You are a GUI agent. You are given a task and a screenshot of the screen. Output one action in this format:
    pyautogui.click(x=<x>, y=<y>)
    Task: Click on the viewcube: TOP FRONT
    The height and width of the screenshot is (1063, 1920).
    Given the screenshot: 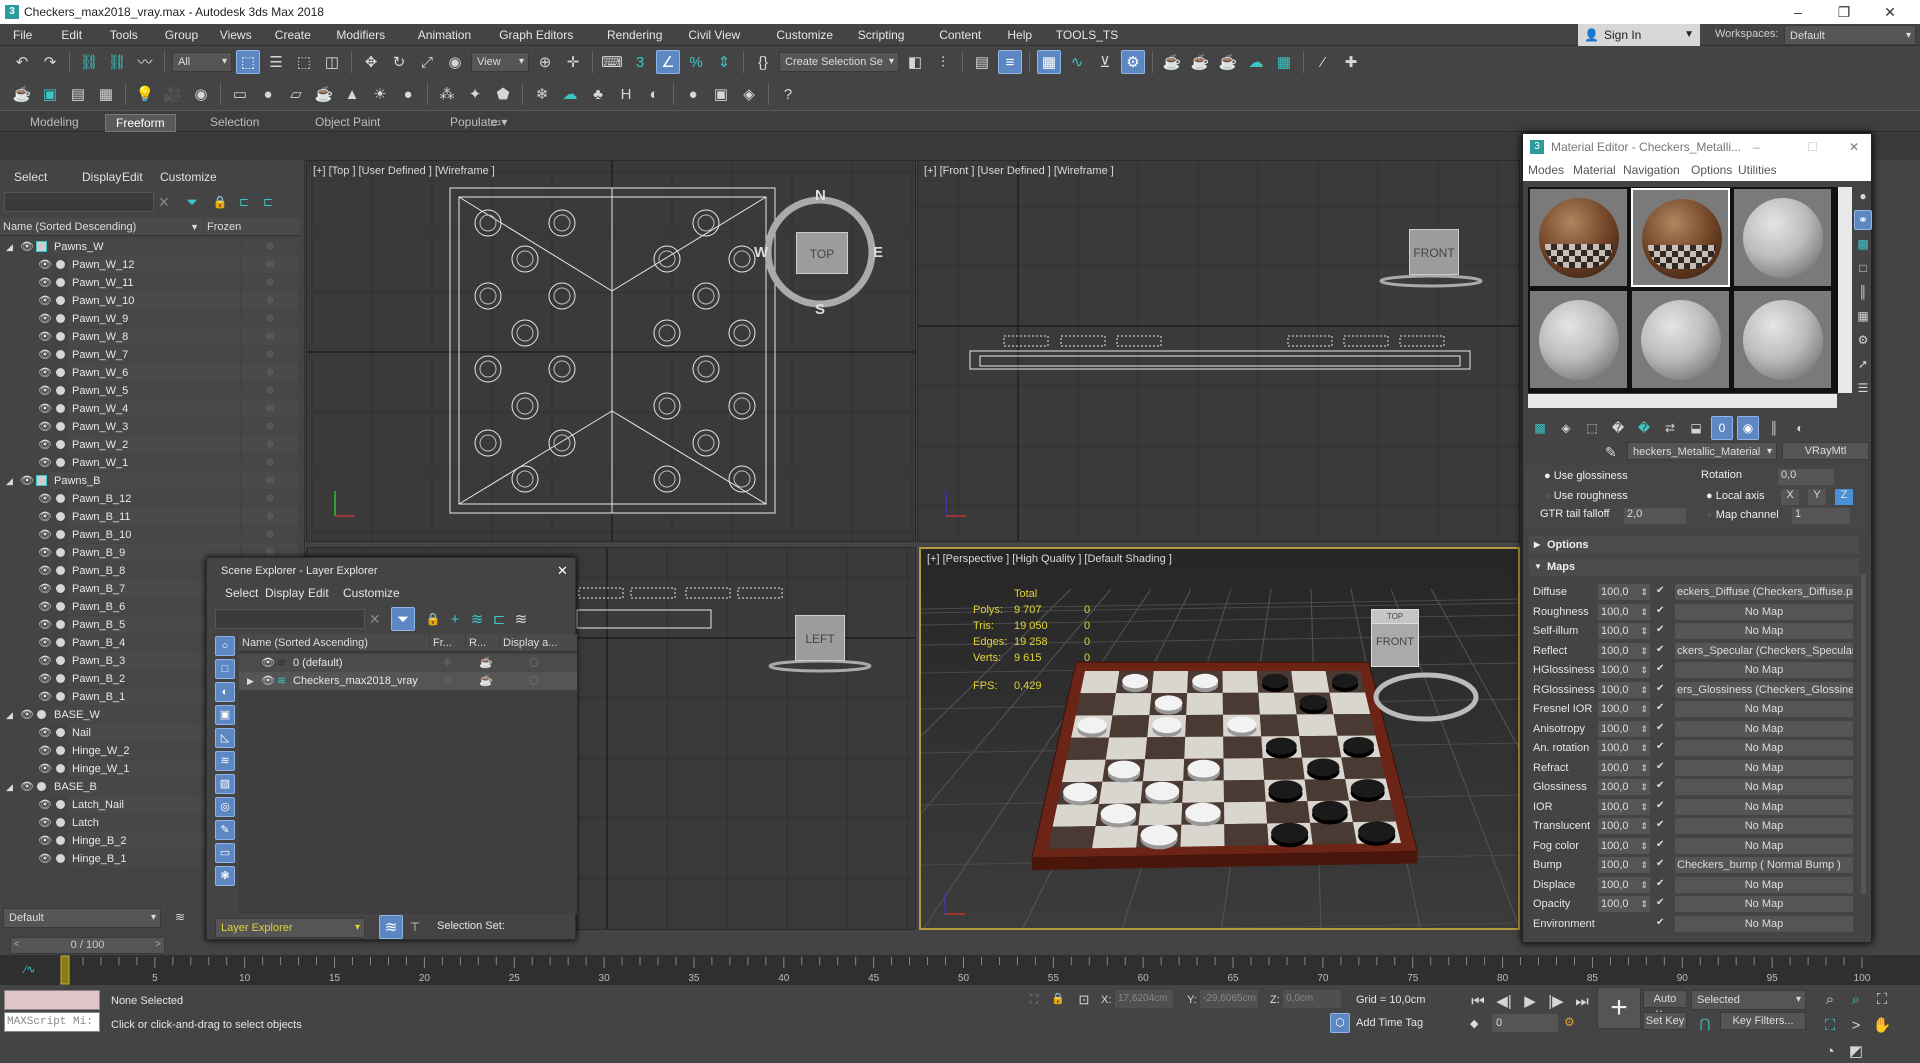 What is the action you would take?
    pyautogui.click(x=1395, y=638)
    